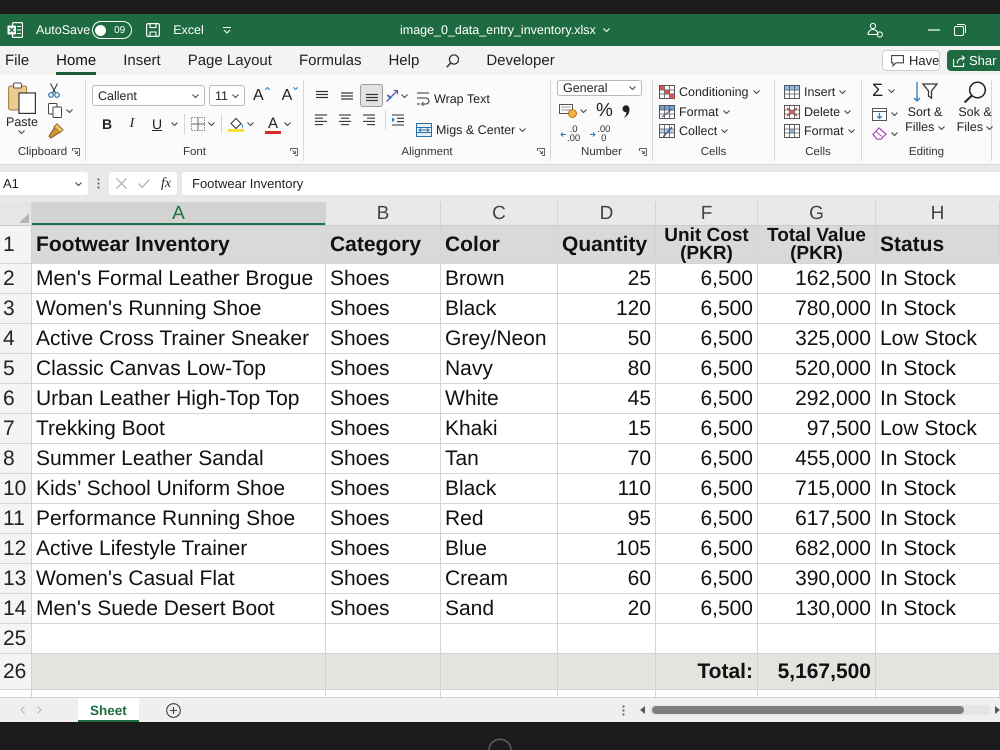 This screenshot has height=750, width=1000. I want to click on search-icon, so click(453, 61).